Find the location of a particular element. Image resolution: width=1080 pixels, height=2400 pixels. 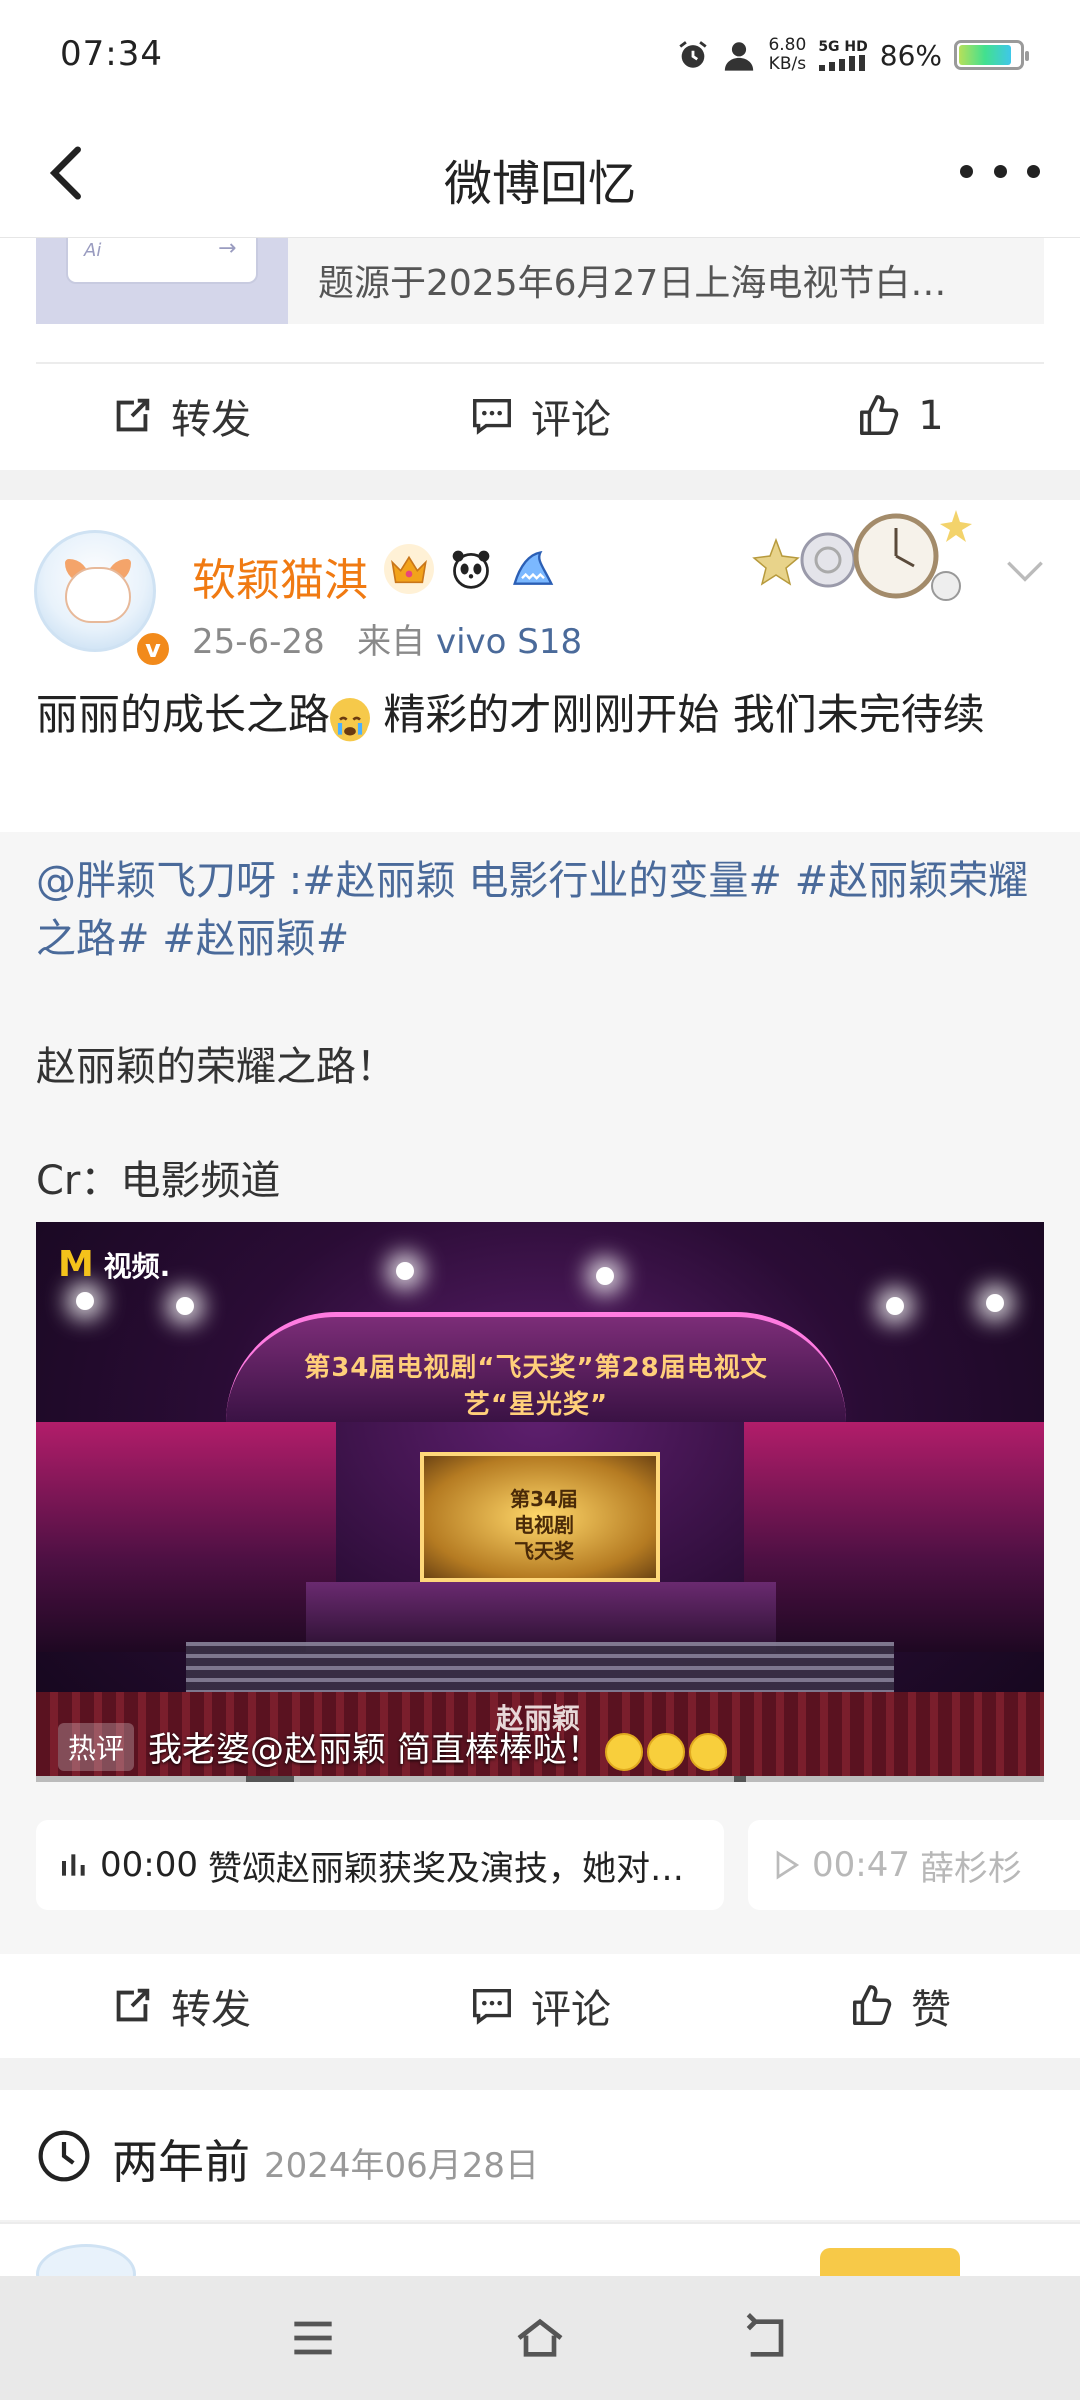

audio-bars-icon is located at coordinates (73, 1865).